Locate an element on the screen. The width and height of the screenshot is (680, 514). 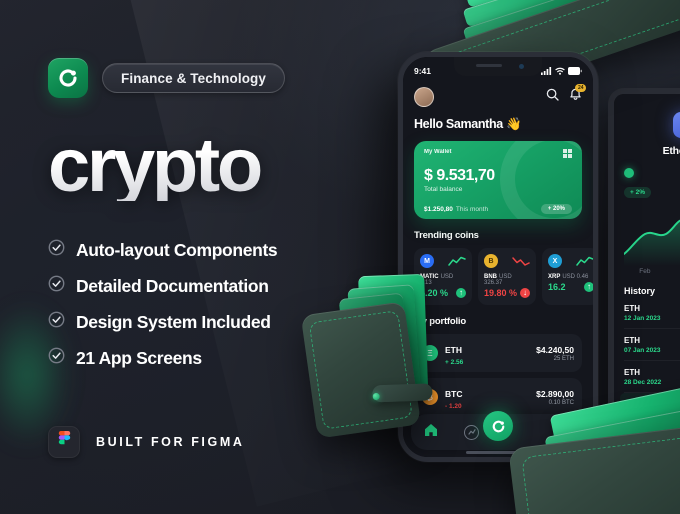
list-item: B BNB USD 326.37 19.80 % ↓ is located at coordinates (507, 276).